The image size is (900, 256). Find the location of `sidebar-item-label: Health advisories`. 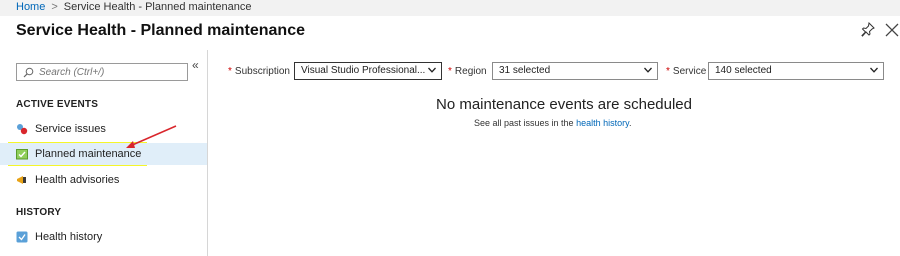

sidebar-item-label: Health advisories is located at coordinates (77, 180).